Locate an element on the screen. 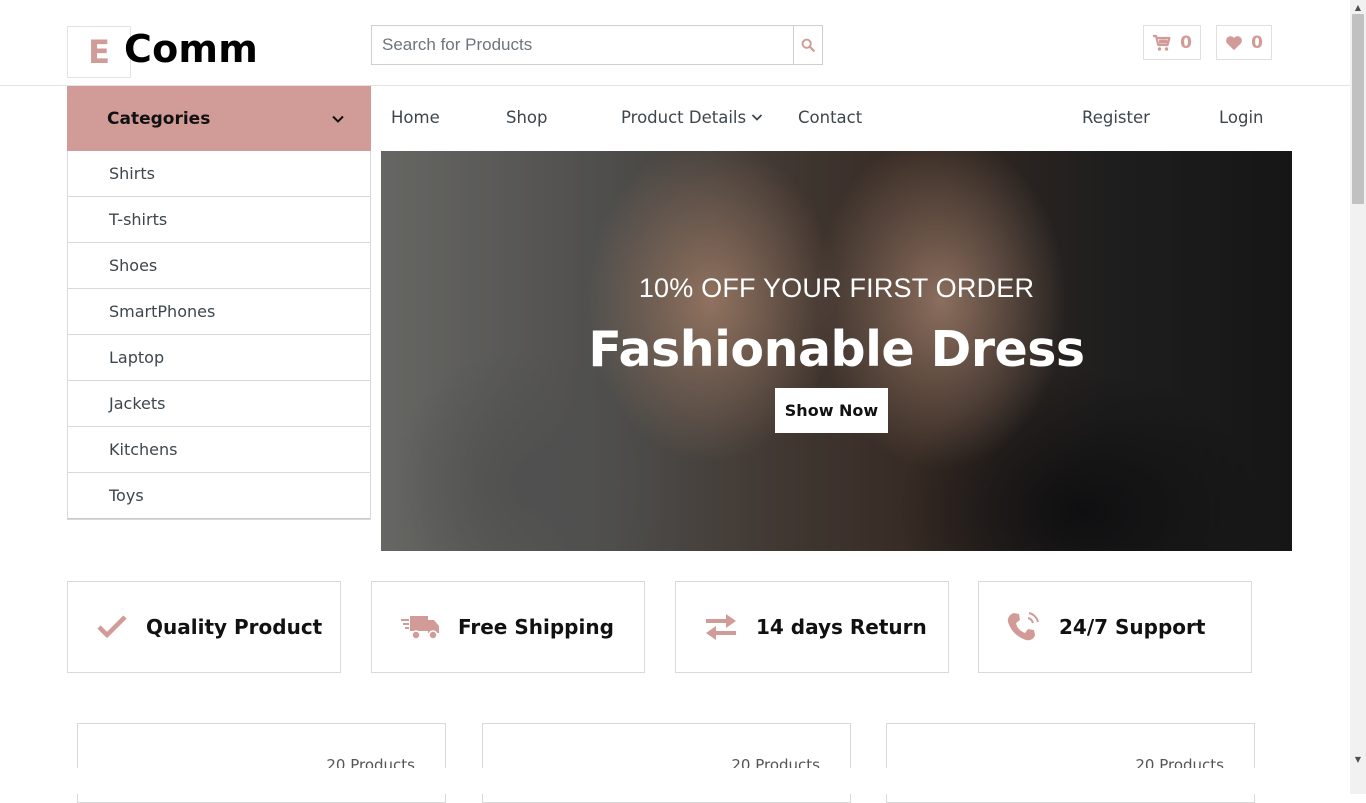 Image resolution: width=1366 pixels, height=803 pixels. nav-shop: Shop is located at coordinates (527, 117).